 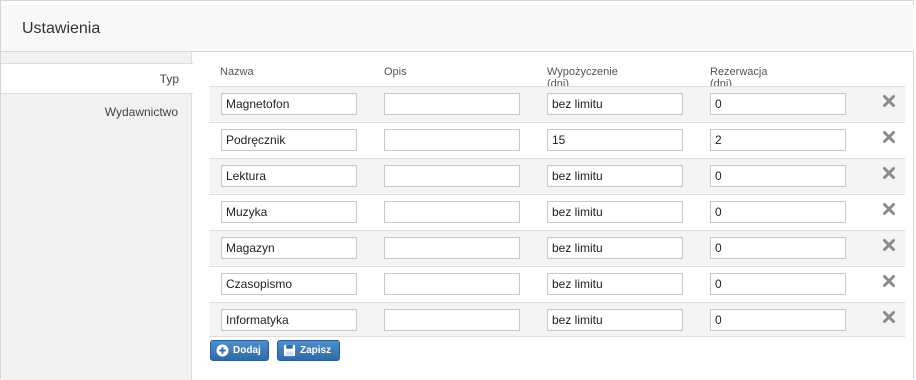 What do you see at coordinates (316, 350) in the screenshot?
I see `save-button-label: Zapisz` at bounding box center [316, 350].